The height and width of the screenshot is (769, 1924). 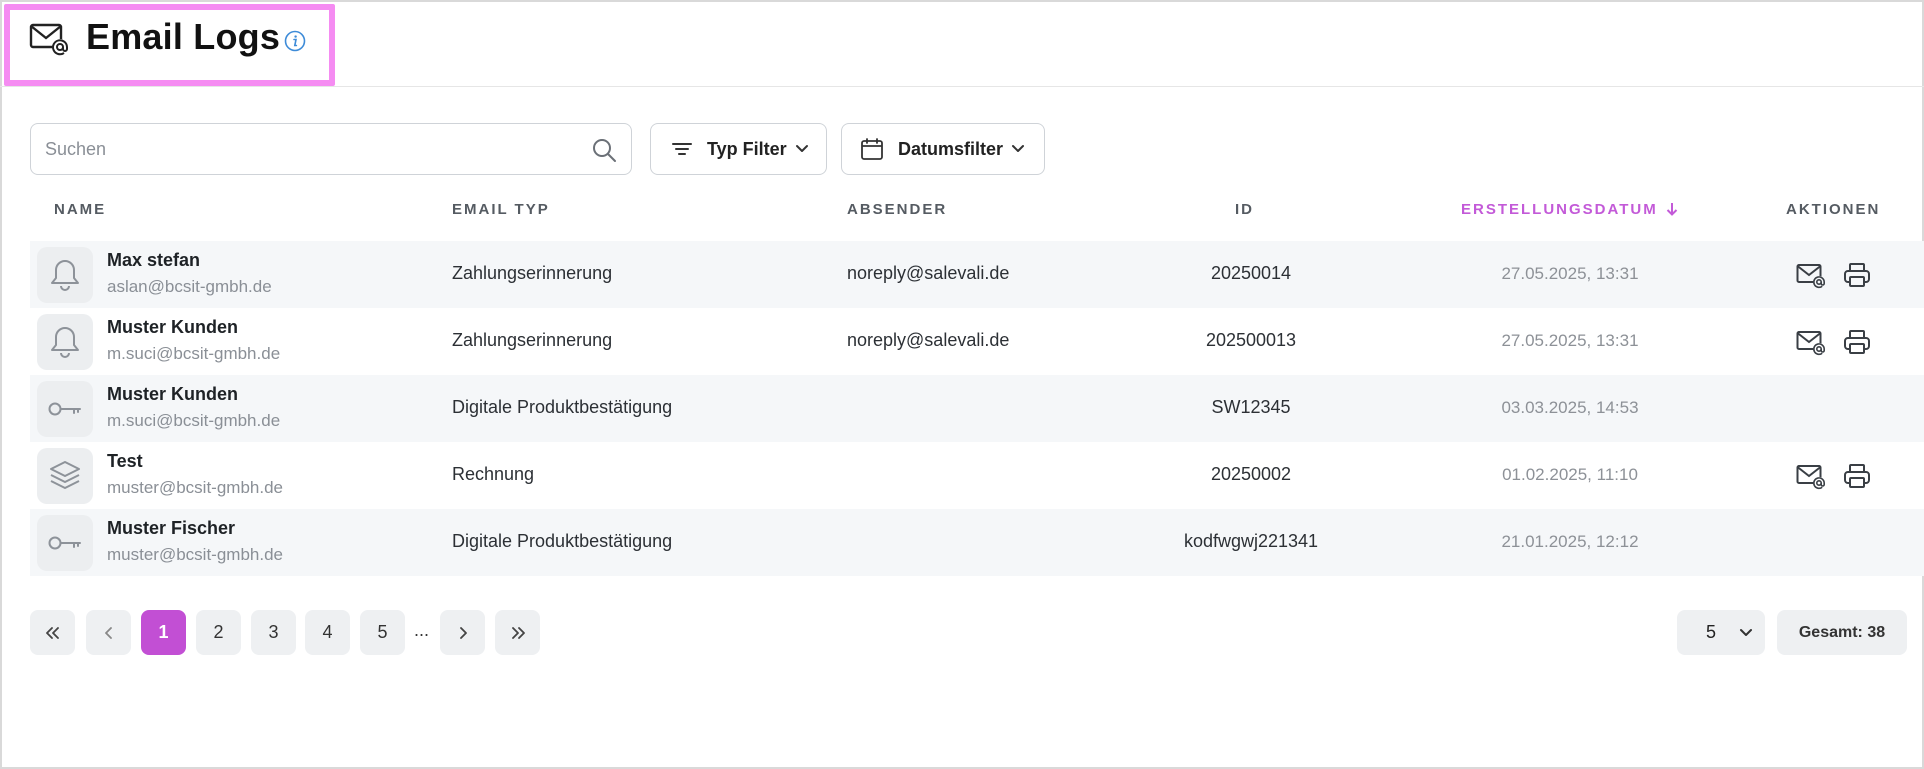 What do you see at coordinates (1251, 340) in the screenshot?
I see `row-id: 202500013` at bounding box center [1251, 340].